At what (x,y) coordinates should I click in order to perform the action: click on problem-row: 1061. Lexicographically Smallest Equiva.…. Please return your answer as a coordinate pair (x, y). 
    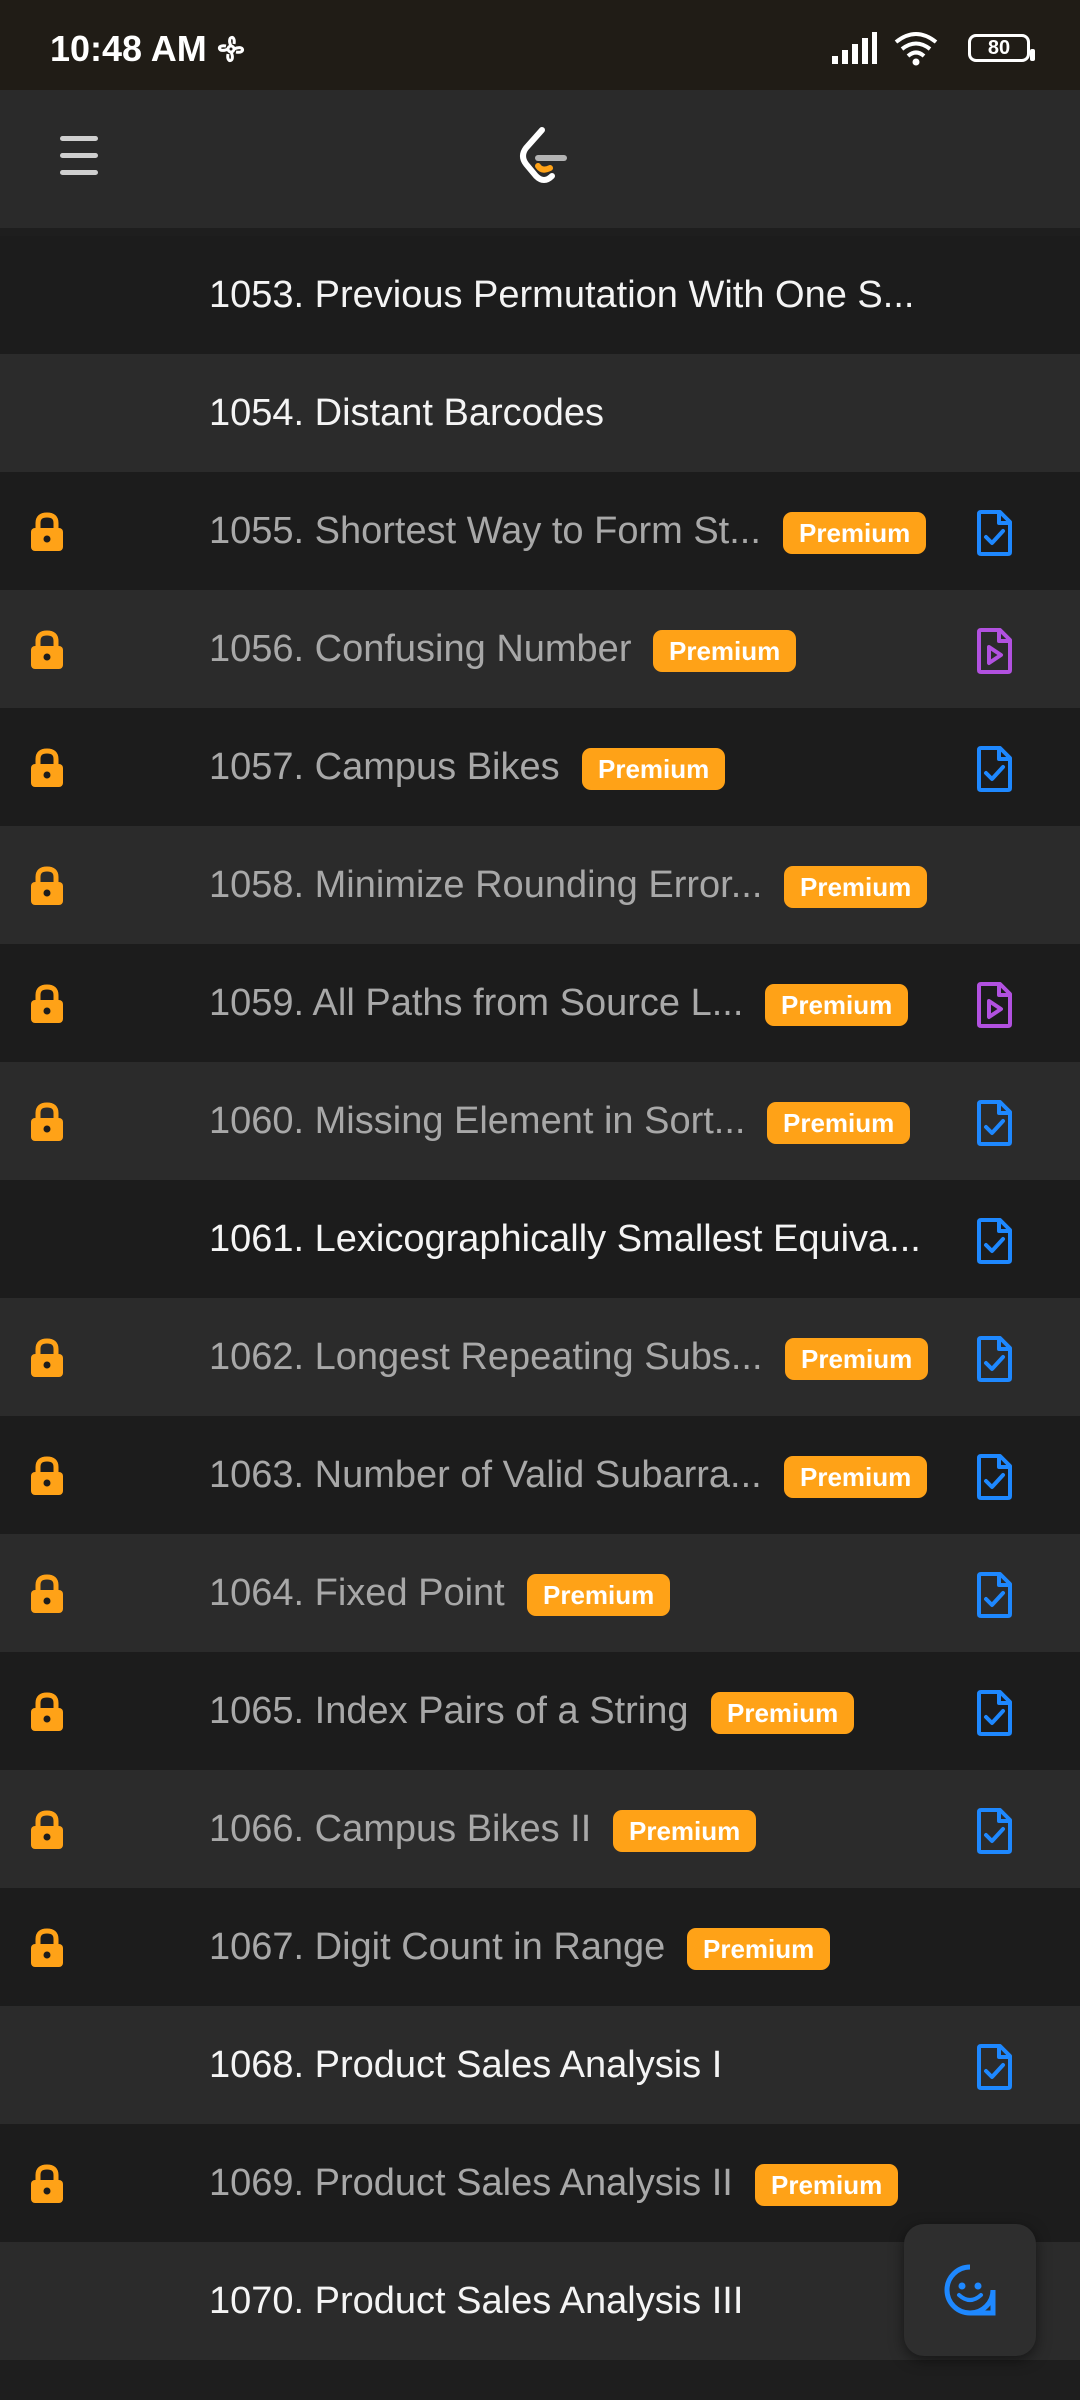
    Looking at the image, I should click on (540, 1239).